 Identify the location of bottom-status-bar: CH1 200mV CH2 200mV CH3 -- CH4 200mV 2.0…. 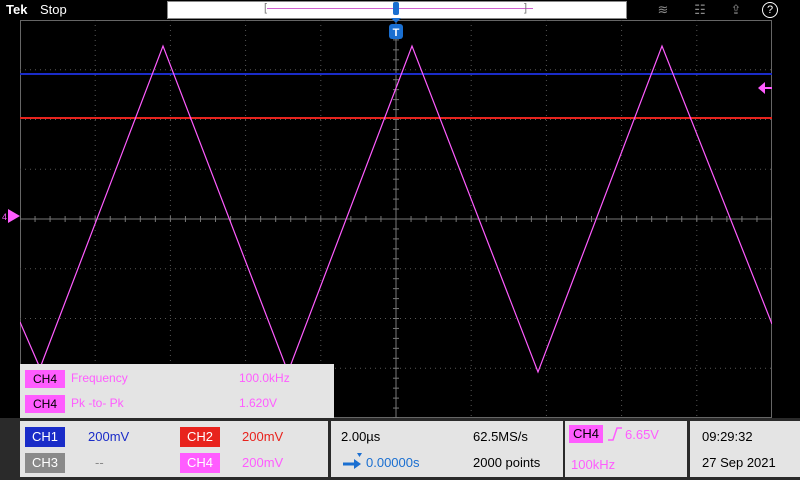
(400, 449).